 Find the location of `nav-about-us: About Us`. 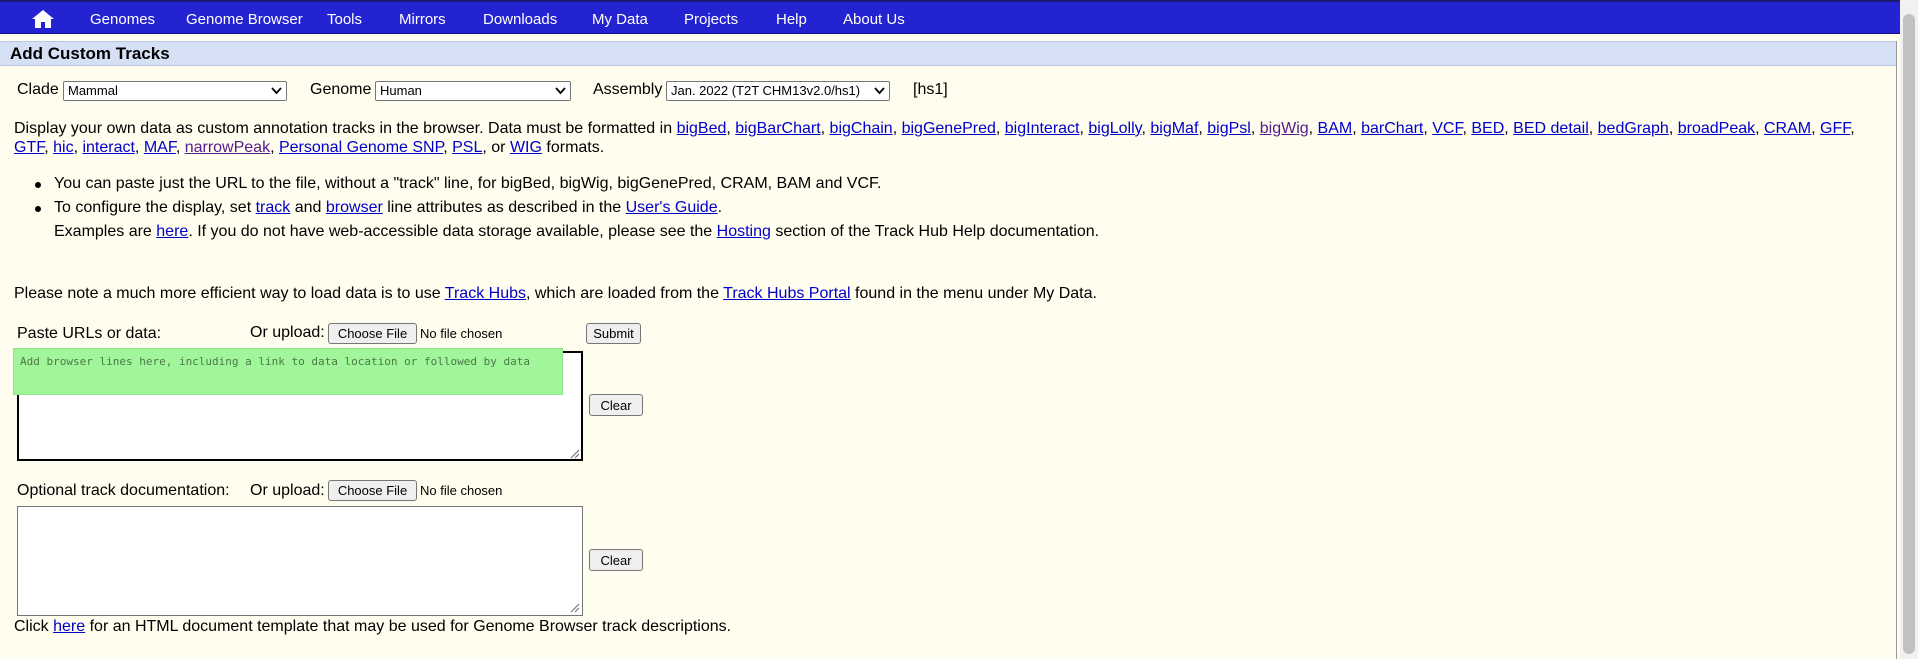

nav-about-us: About Us is located at coordinates (874, 19).